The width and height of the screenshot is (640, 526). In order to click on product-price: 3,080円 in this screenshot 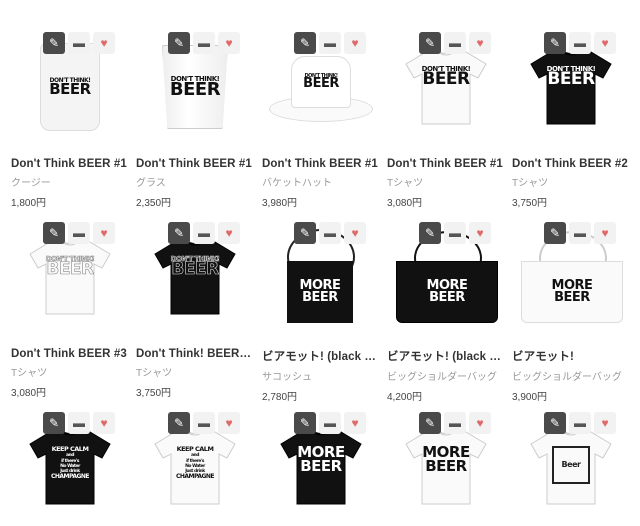, I will do `click(29, 393)`.